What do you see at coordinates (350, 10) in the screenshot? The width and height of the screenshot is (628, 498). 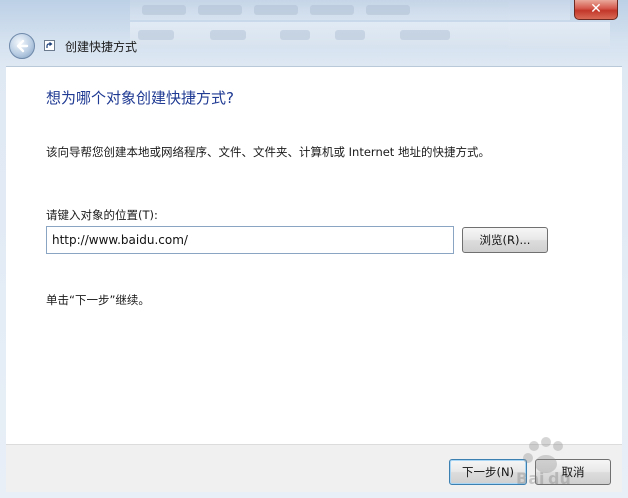 I see `background-menu-strip` at bounding box center [350, 10].